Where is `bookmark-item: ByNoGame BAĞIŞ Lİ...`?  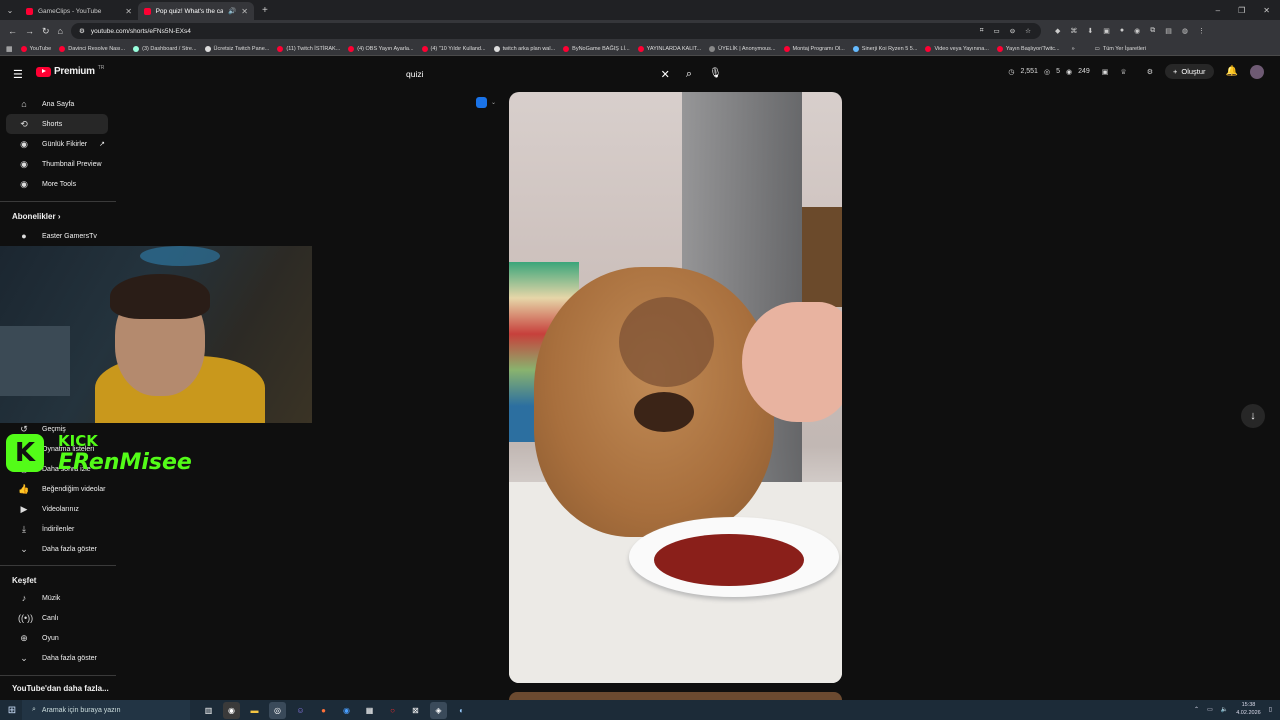 bookmark-item: ByNoGame BAĞIŞ Lİ... is located at coordinates (596, 48).